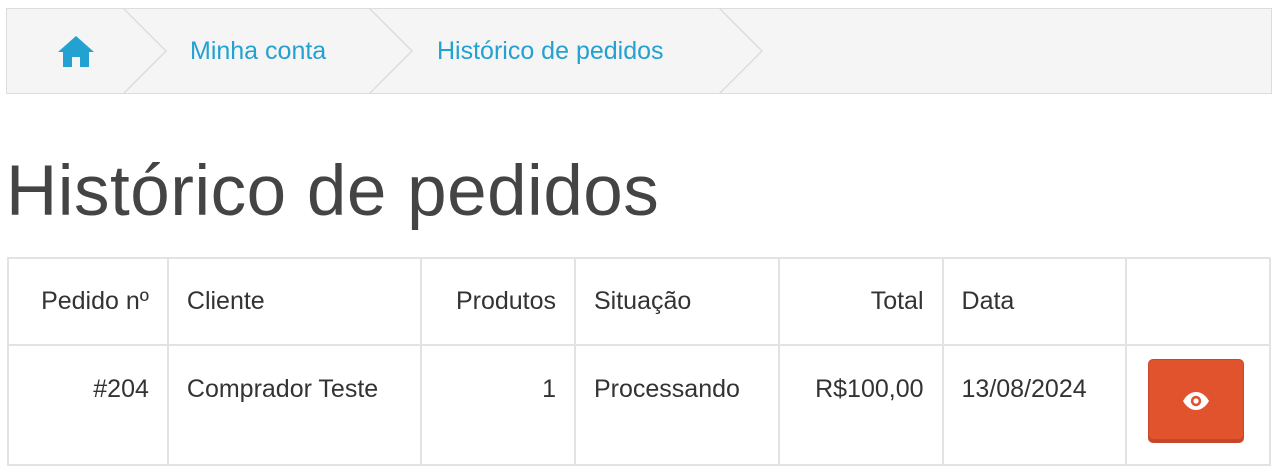 This screenshot has width=1280, height=475. I want to click on breadcrumb-home-link, so click(76, 51).